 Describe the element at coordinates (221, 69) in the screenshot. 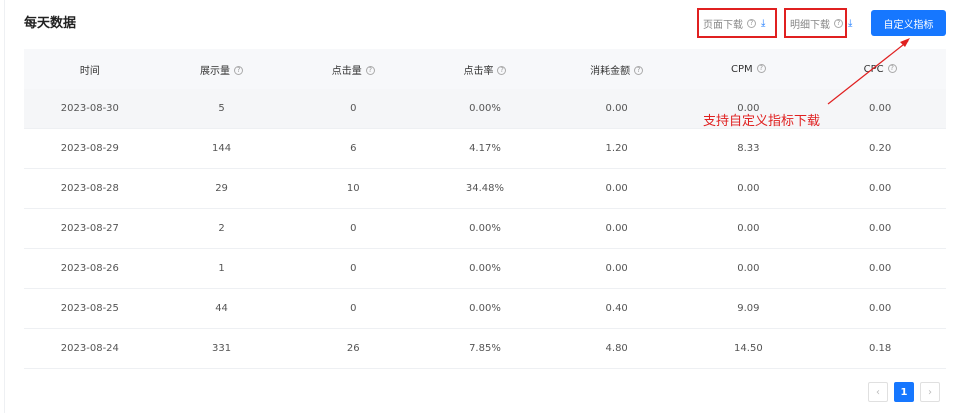

I see `column-header-impressions: 展示量?` at that location.